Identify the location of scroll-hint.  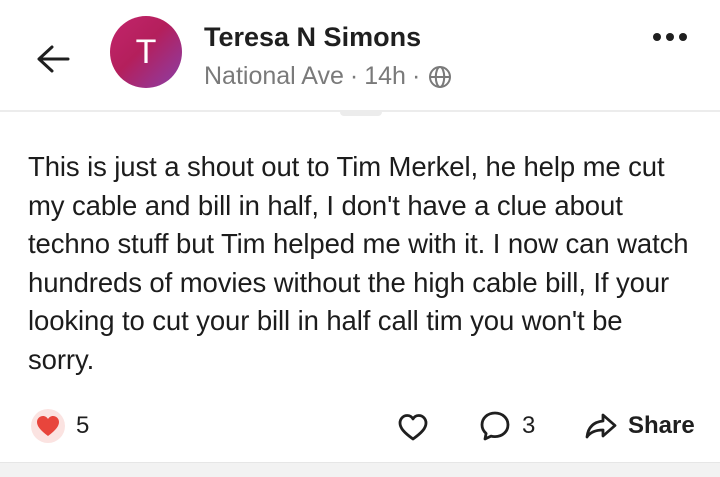
(361, 114).